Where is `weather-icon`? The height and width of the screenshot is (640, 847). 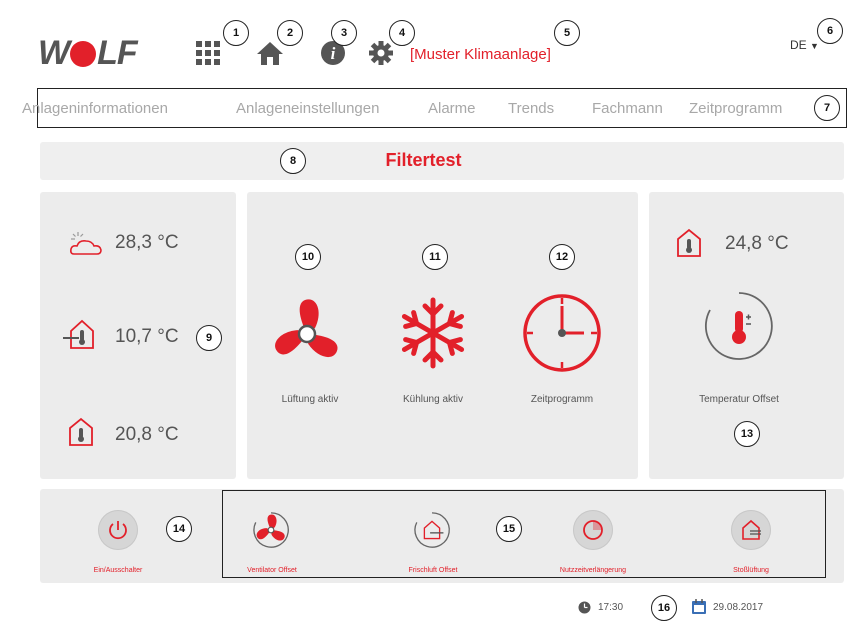
weather-icon is located at coordinates (86, 245).